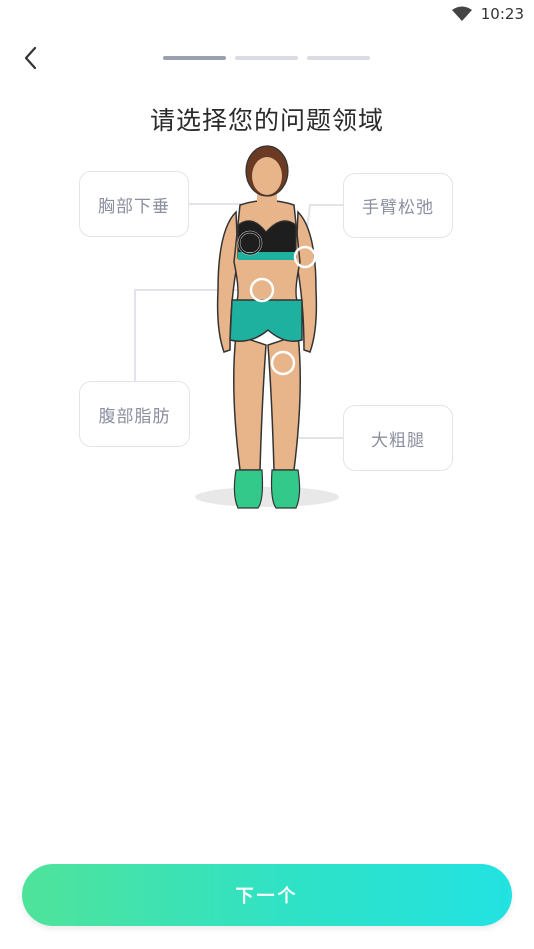 The image size is (534, 949). I want to click on area-chest-button: 胸部下垂, so click(134, 204).